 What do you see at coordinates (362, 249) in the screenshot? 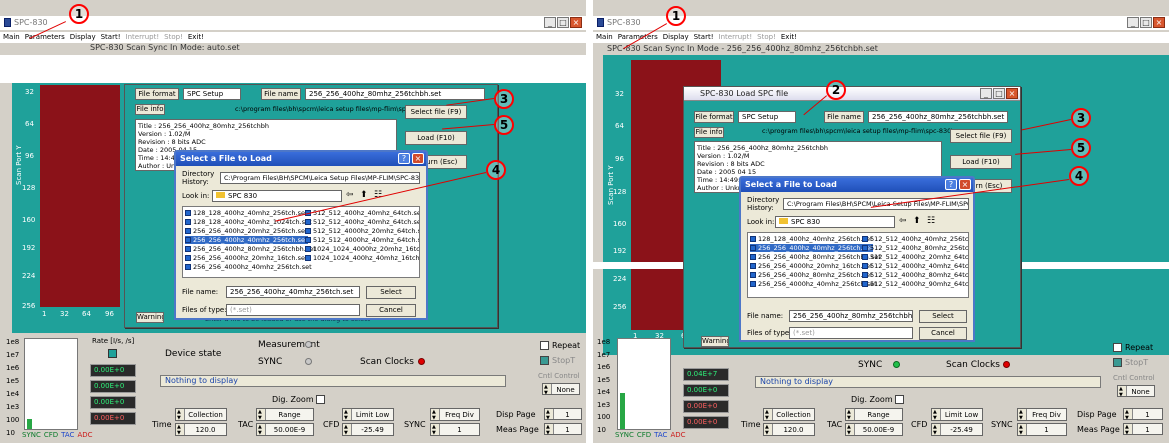
I see `list-item: 1024_1024_4000hz_20mhz_16tch.set` at bounding box center [362, 249].